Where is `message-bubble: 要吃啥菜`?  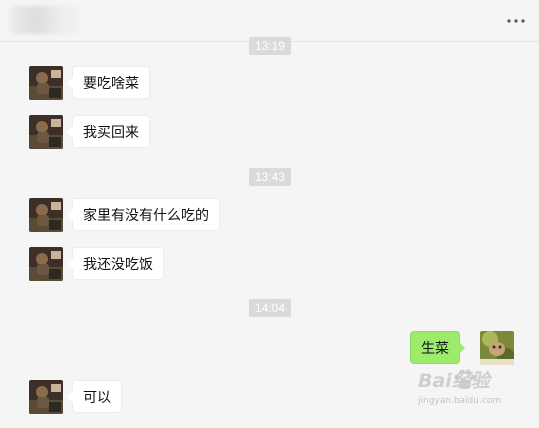
message-bubble: 要吃啥菜 is located at coordinates (108, 82).